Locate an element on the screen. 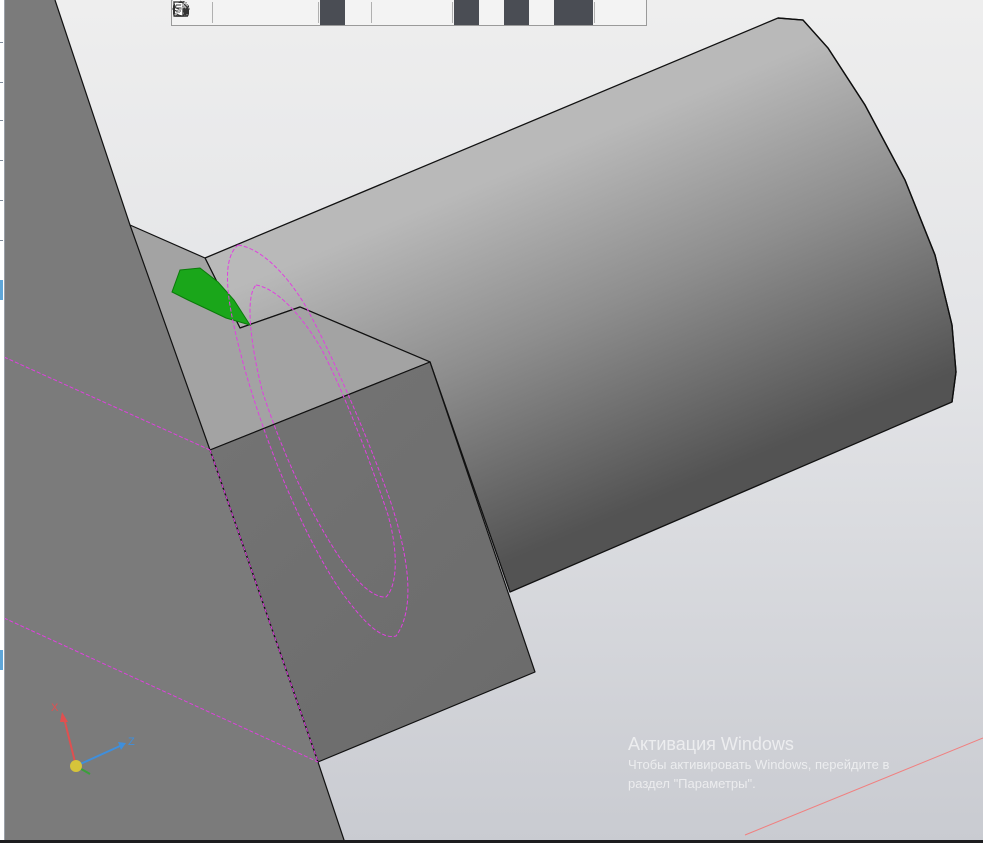 This screenshot has width=983, height=843. x-axis-arrow-icon is located at coordinates (64, 717).